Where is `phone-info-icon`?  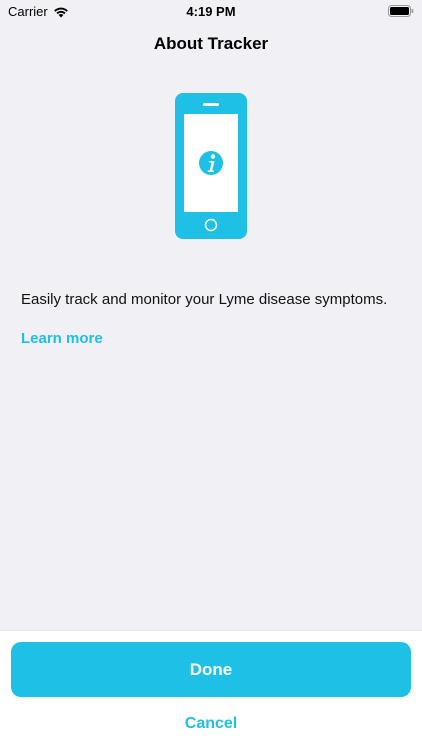 phone-info-icon is located at coordinates (211, 166).